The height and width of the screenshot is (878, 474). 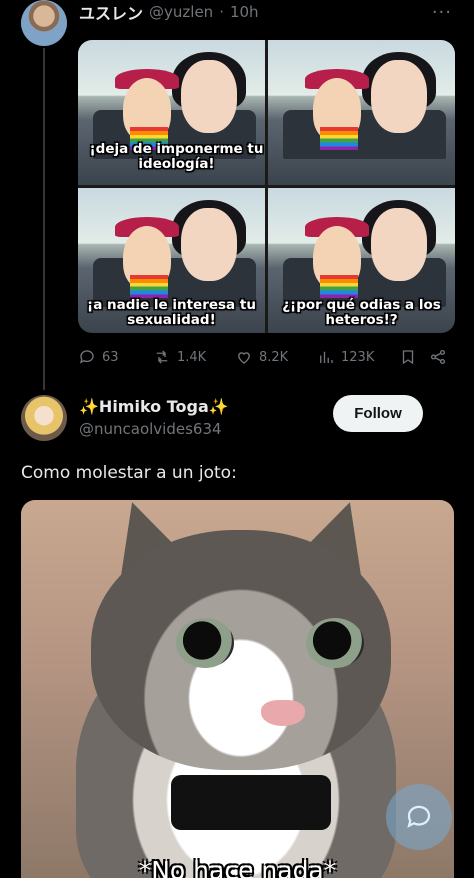 I want to click on reply-count: 63, so click(x=110, y=357).